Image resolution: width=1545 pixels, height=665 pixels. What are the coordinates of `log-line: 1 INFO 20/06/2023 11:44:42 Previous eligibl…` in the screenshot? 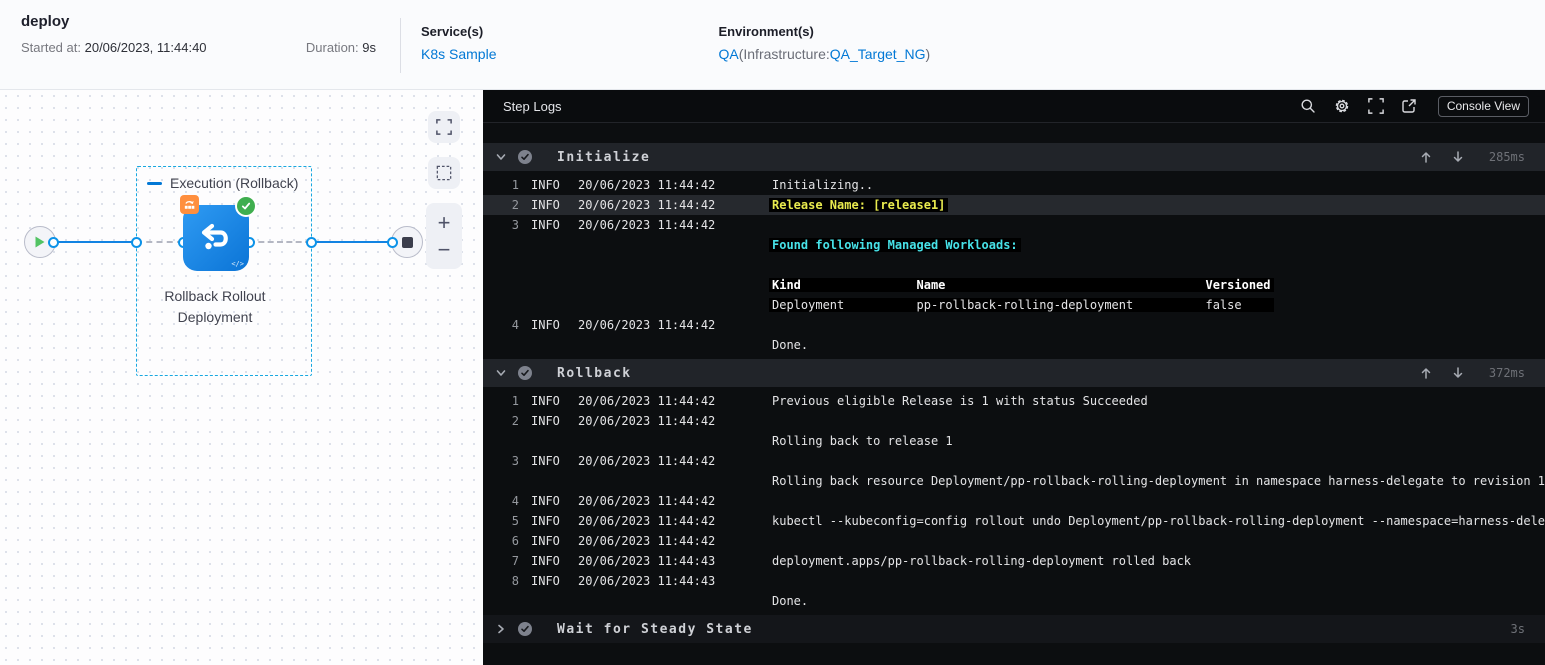 It's located at (1014, 401).